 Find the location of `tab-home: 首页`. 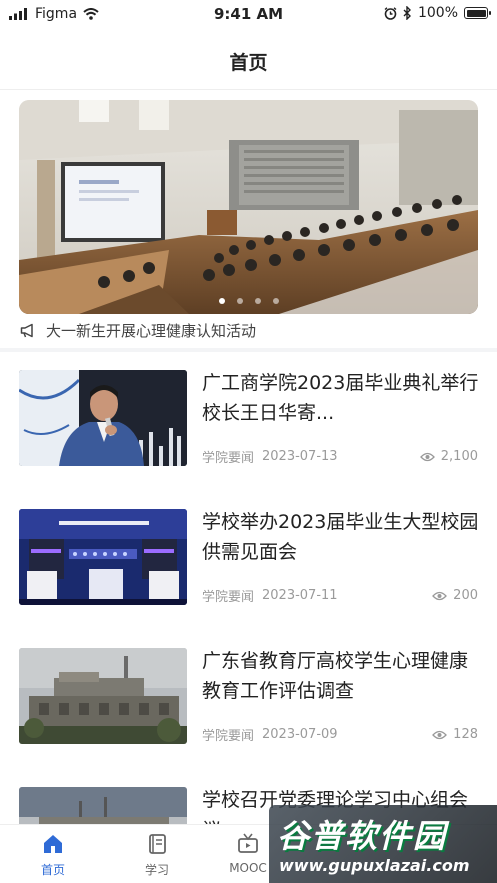

tab-home: 首页 is located at coordinates (53, 854).